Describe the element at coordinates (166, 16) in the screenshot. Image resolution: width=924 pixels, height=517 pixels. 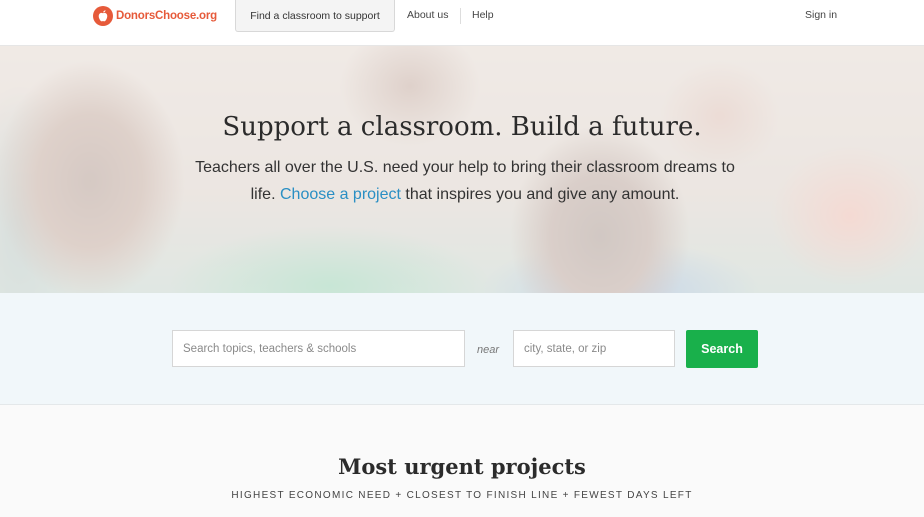
I see `logo-text: DonorsChoose.org` at that location.